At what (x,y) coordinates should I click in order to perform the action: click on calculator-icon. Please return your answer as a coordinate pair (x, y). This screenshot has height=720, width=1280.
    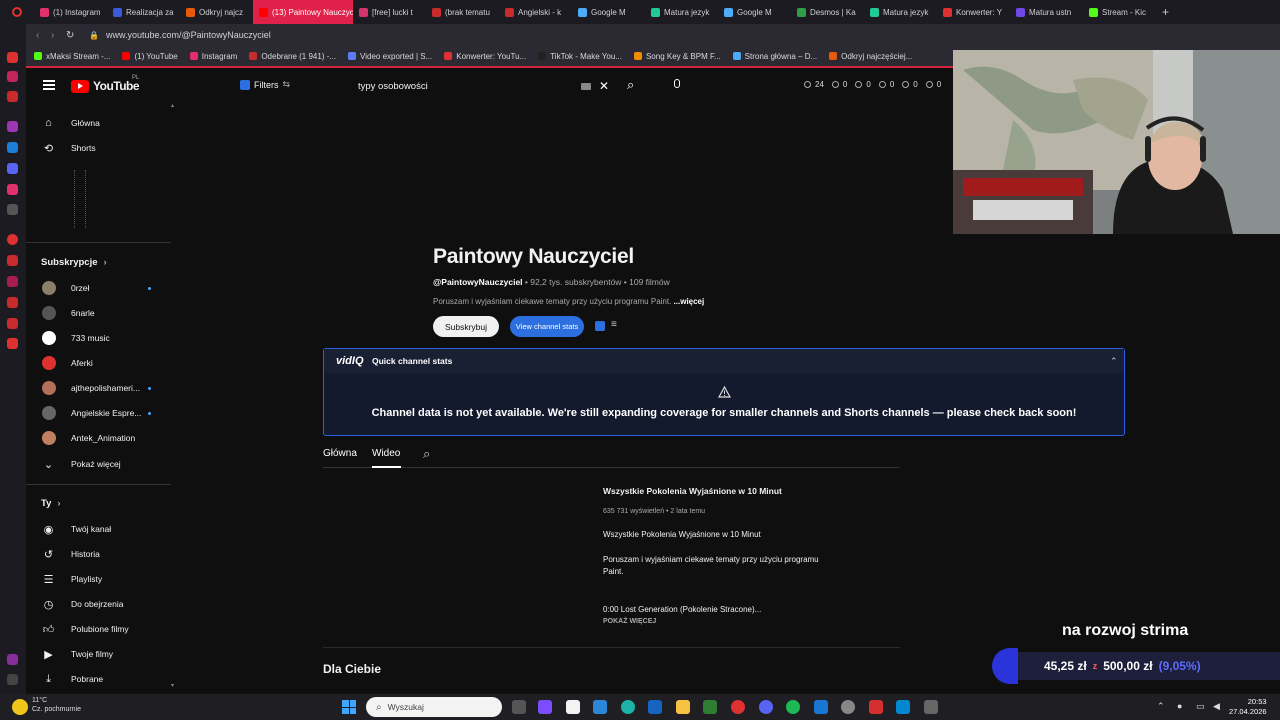
    Looking at the image, I should click on (931, 707).